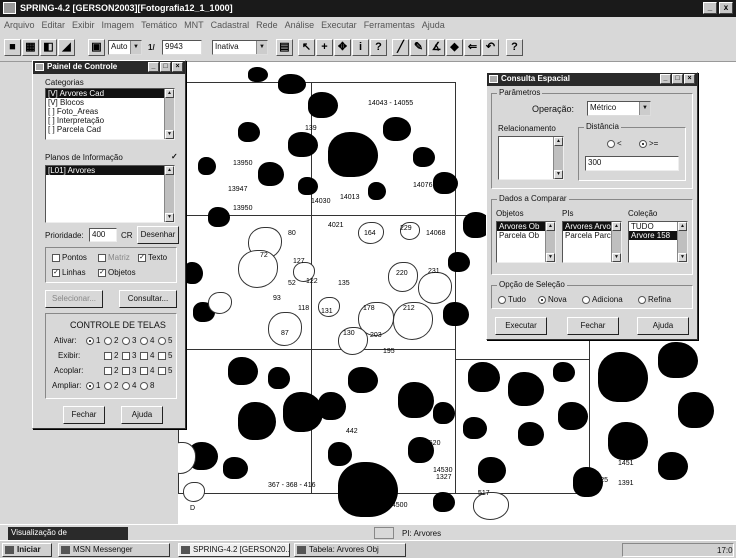 This screenshot has width=736, height=558. Describe the element at coordinates (54, 27) in the screenshot. I see `menu-editar: Editar` at that location.